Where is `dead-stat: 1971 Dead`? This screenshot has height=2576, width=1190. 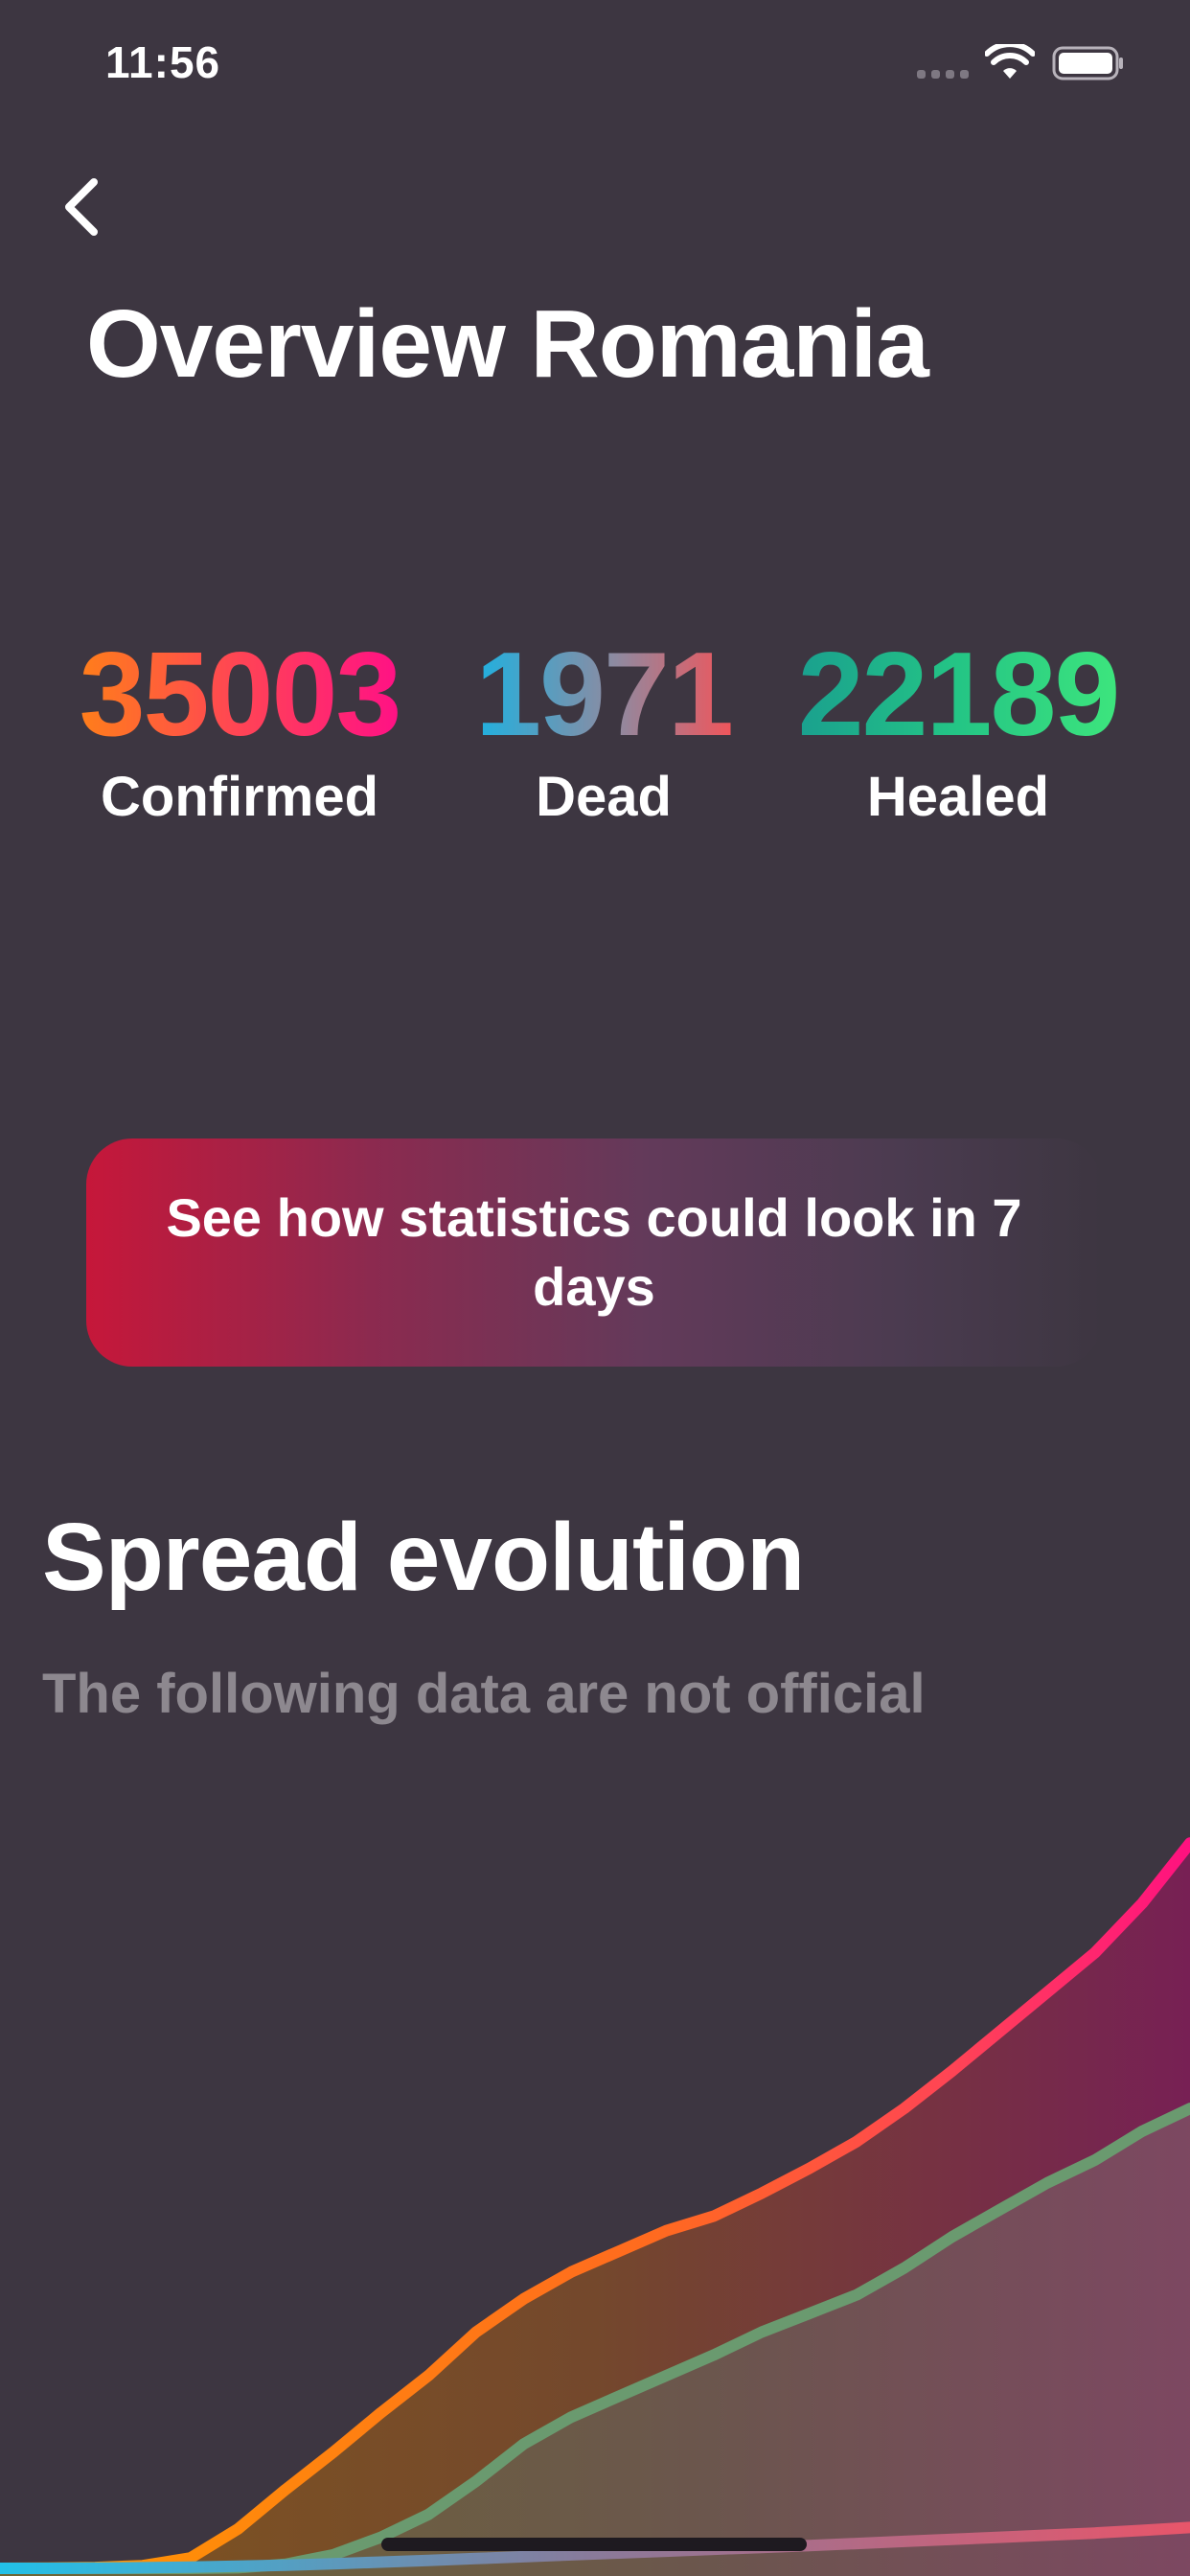
dead-stat: 1971 Dead is located at coordinates (604, 730).